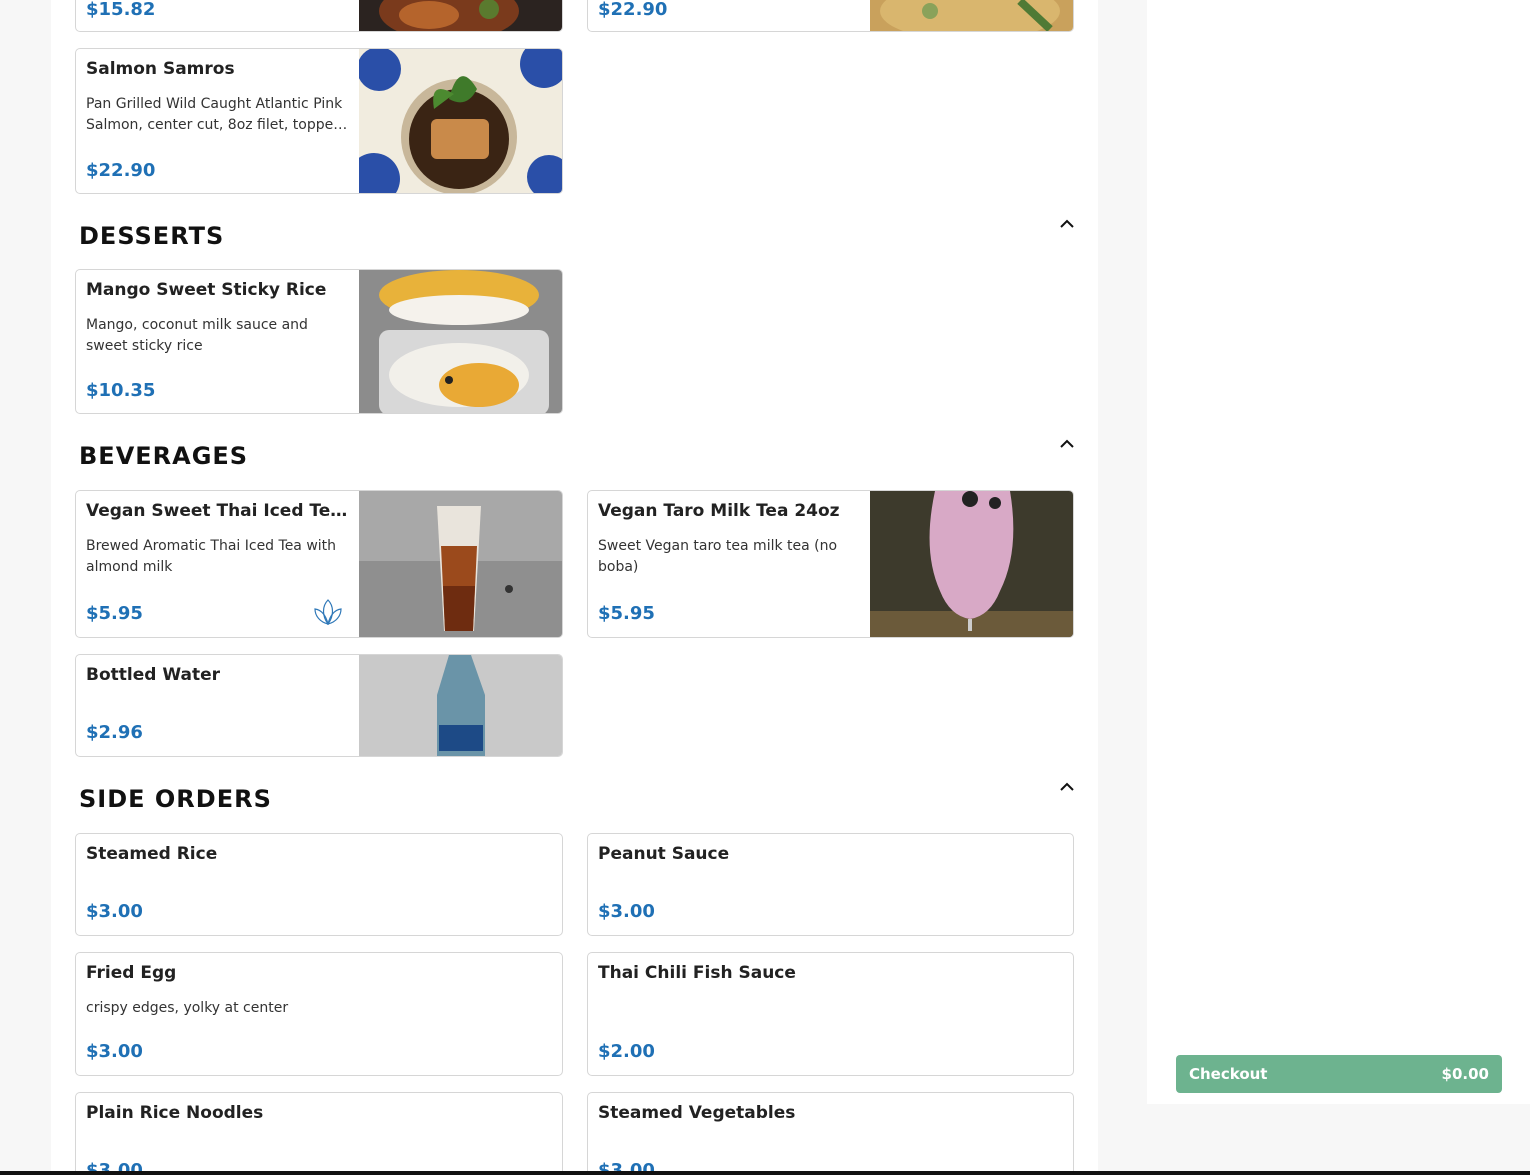 This screenshot has width=1530, height=1175. Describe the element at coordinates (152, 854) in the screenshot. I see `item-name: Steamed Rice` at that location.